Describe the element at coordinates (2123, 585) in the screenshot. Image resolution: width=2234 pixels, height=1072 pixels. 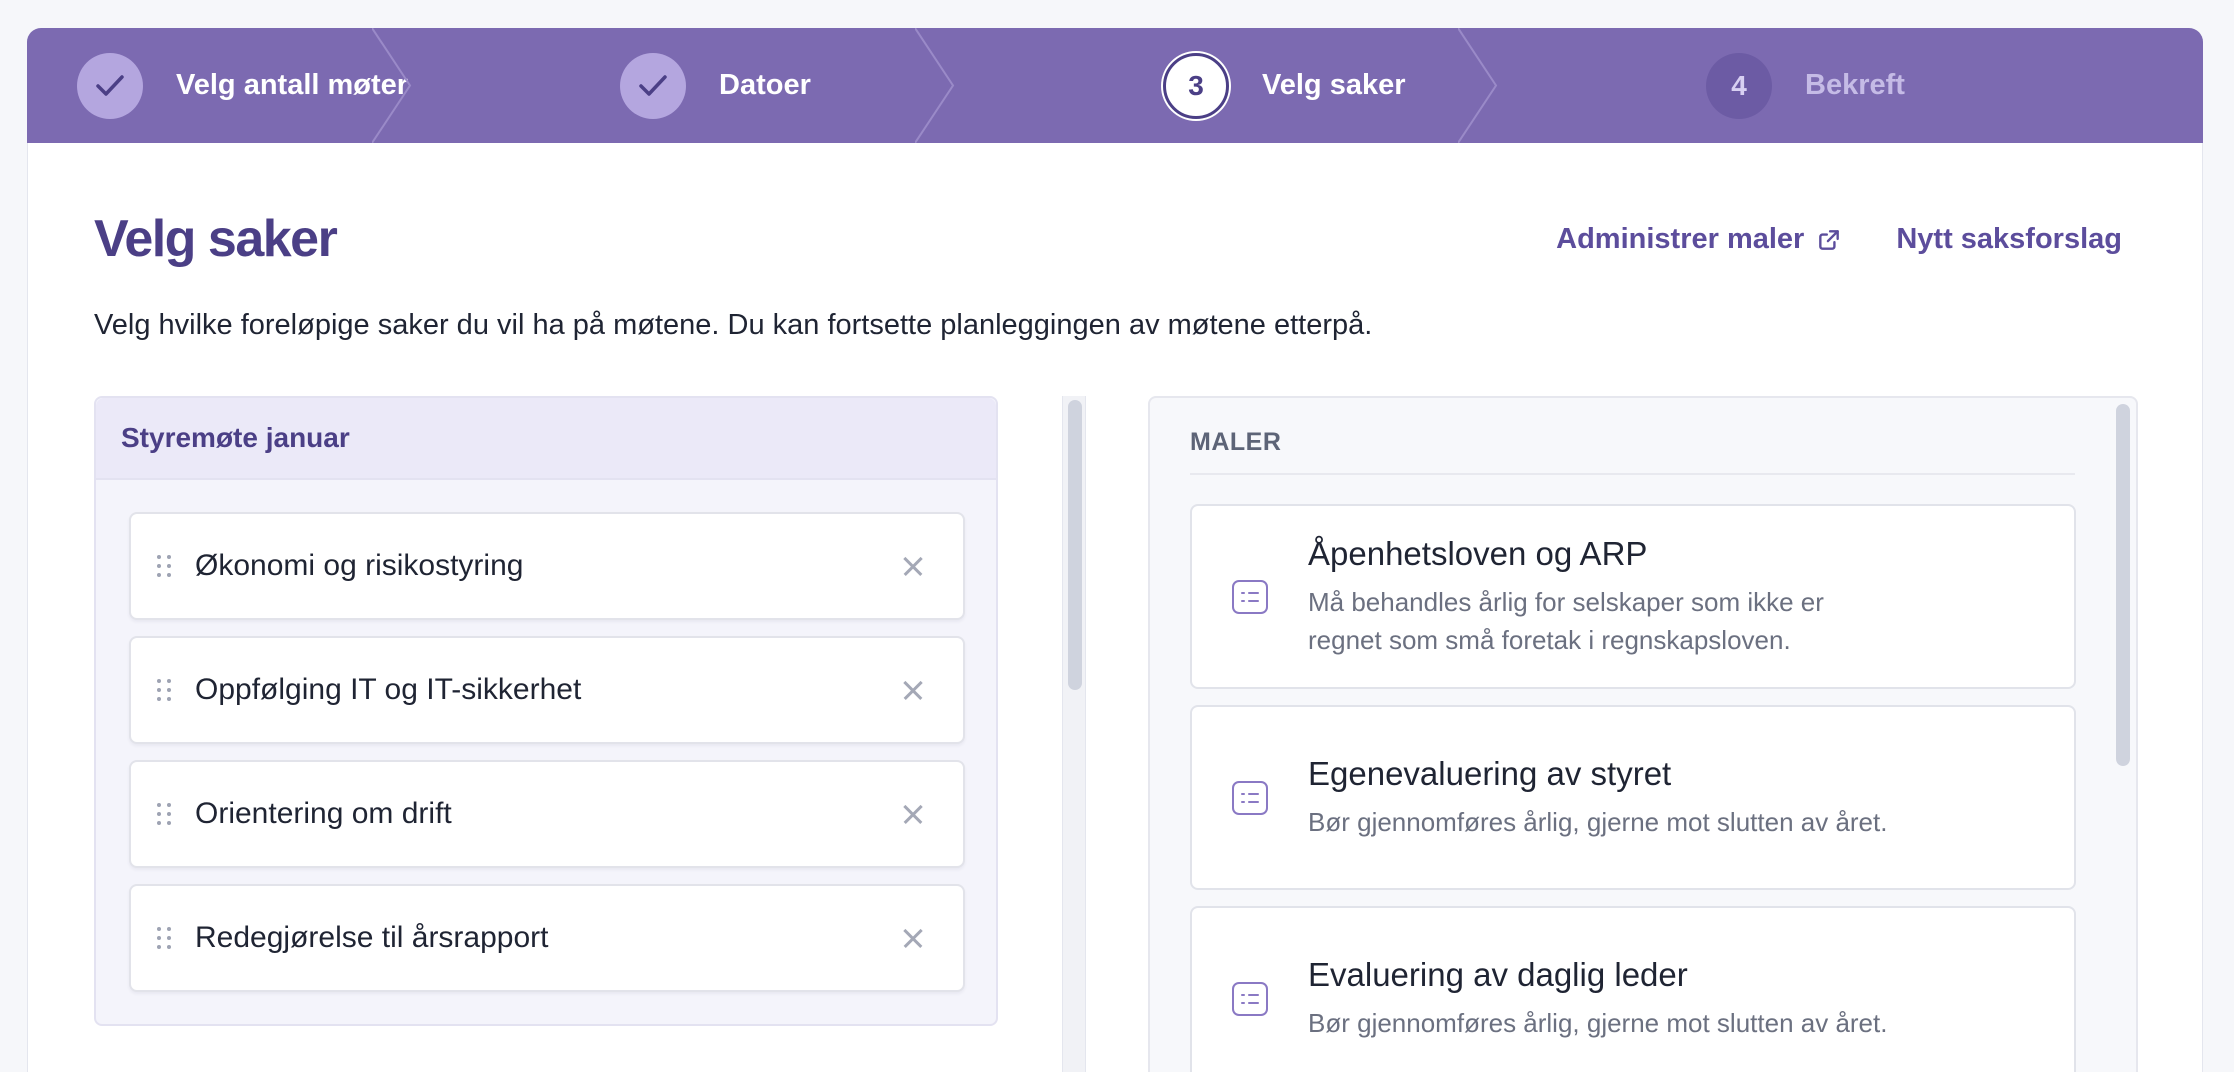
I see `templates-scrollbar-thumb` at that location.